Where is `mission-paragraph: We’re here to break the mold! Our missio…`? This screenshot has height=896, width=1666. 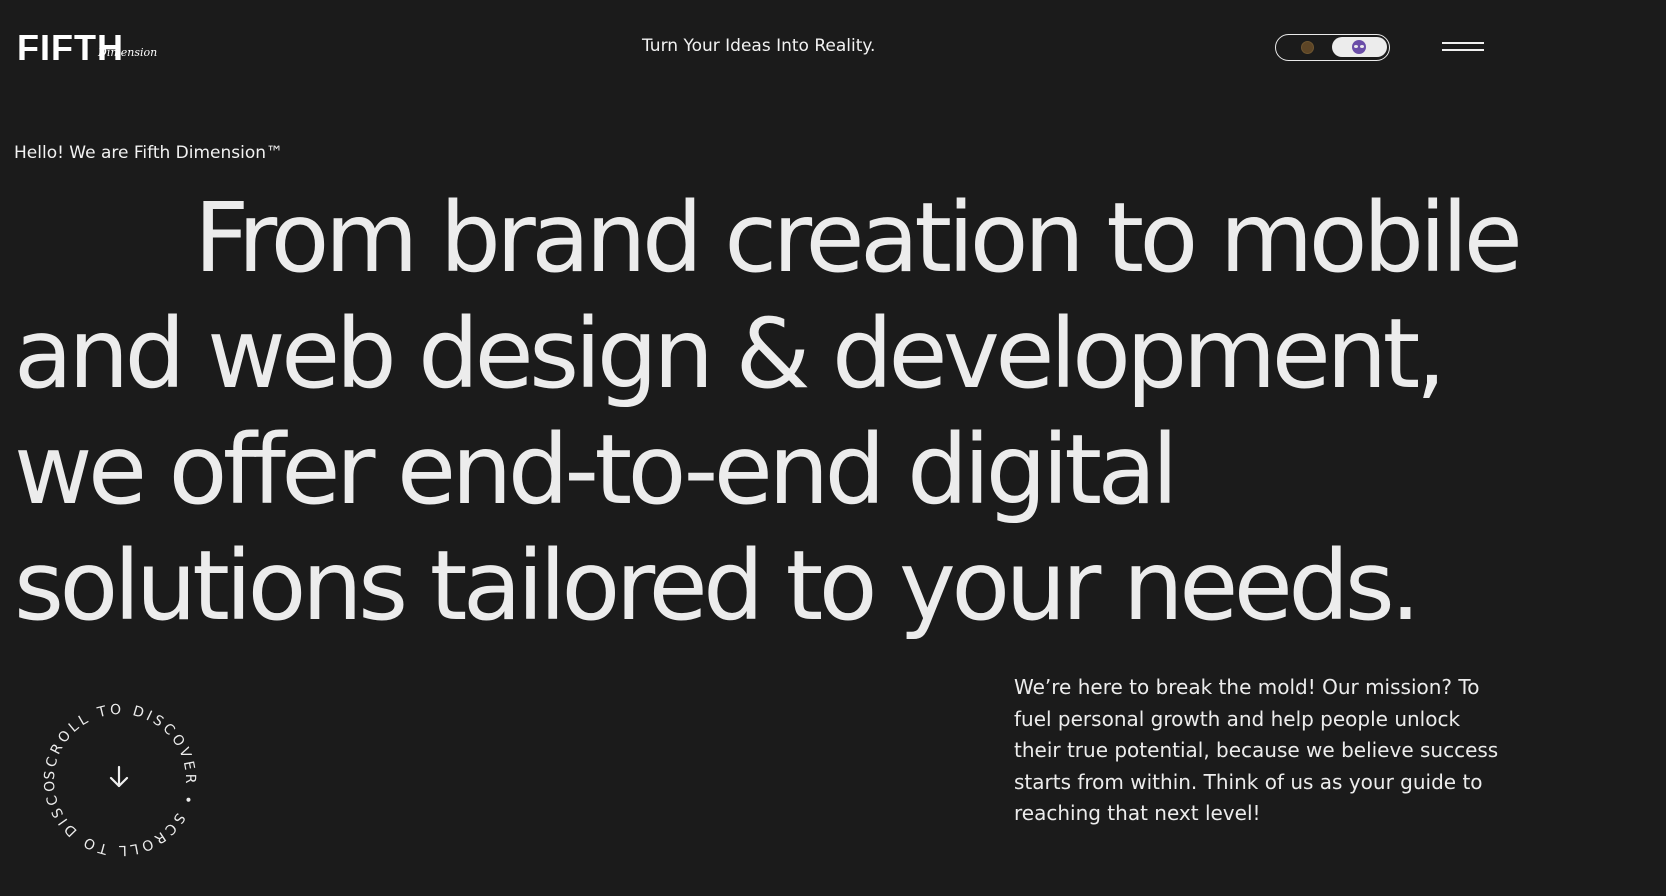
mission-paragraph: We’re here to break the mold! Our missio… is located at coordinates (1256, 750).